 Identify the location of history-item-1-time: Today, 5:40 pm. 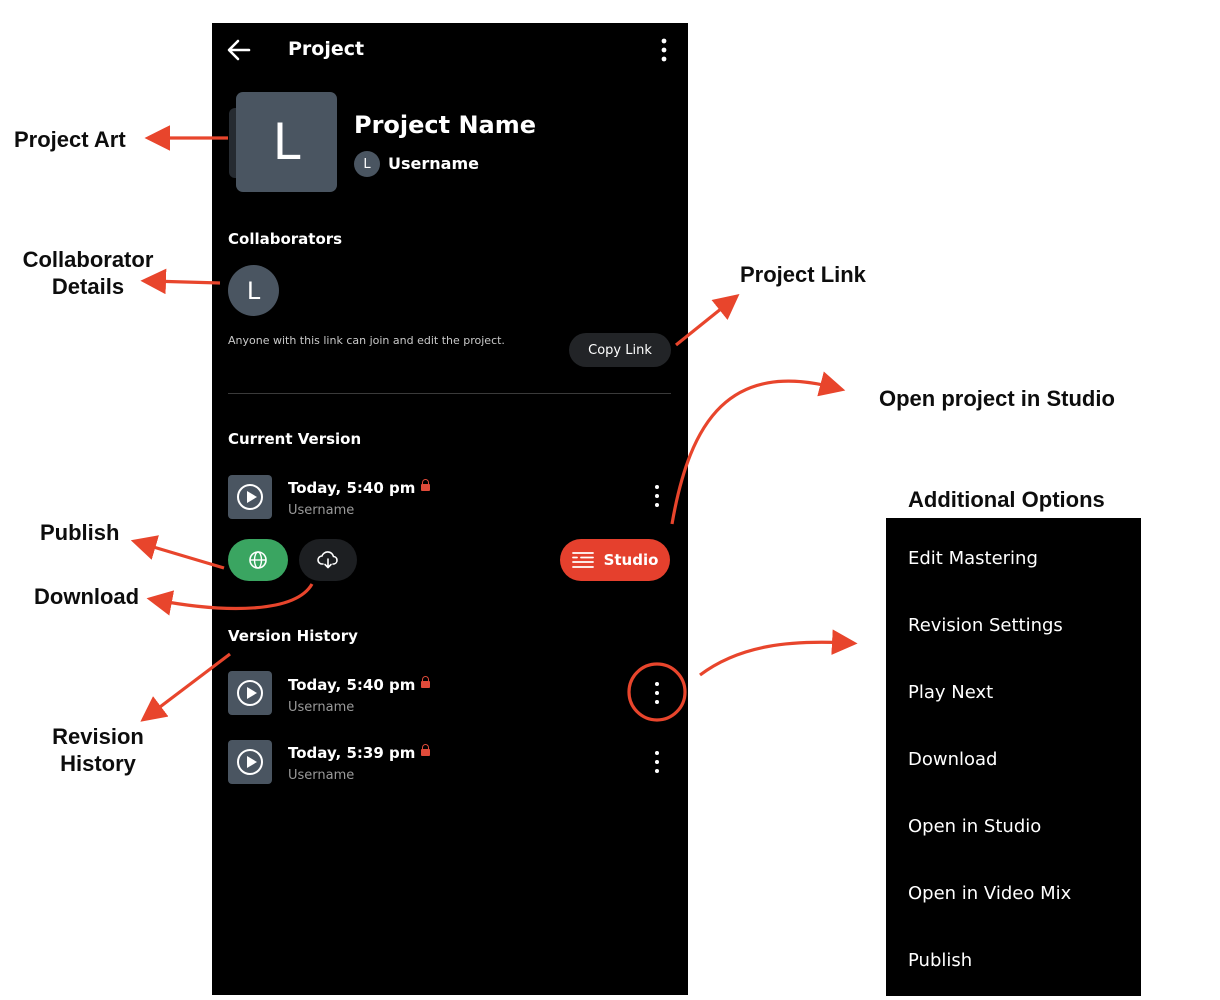
(359, 685).